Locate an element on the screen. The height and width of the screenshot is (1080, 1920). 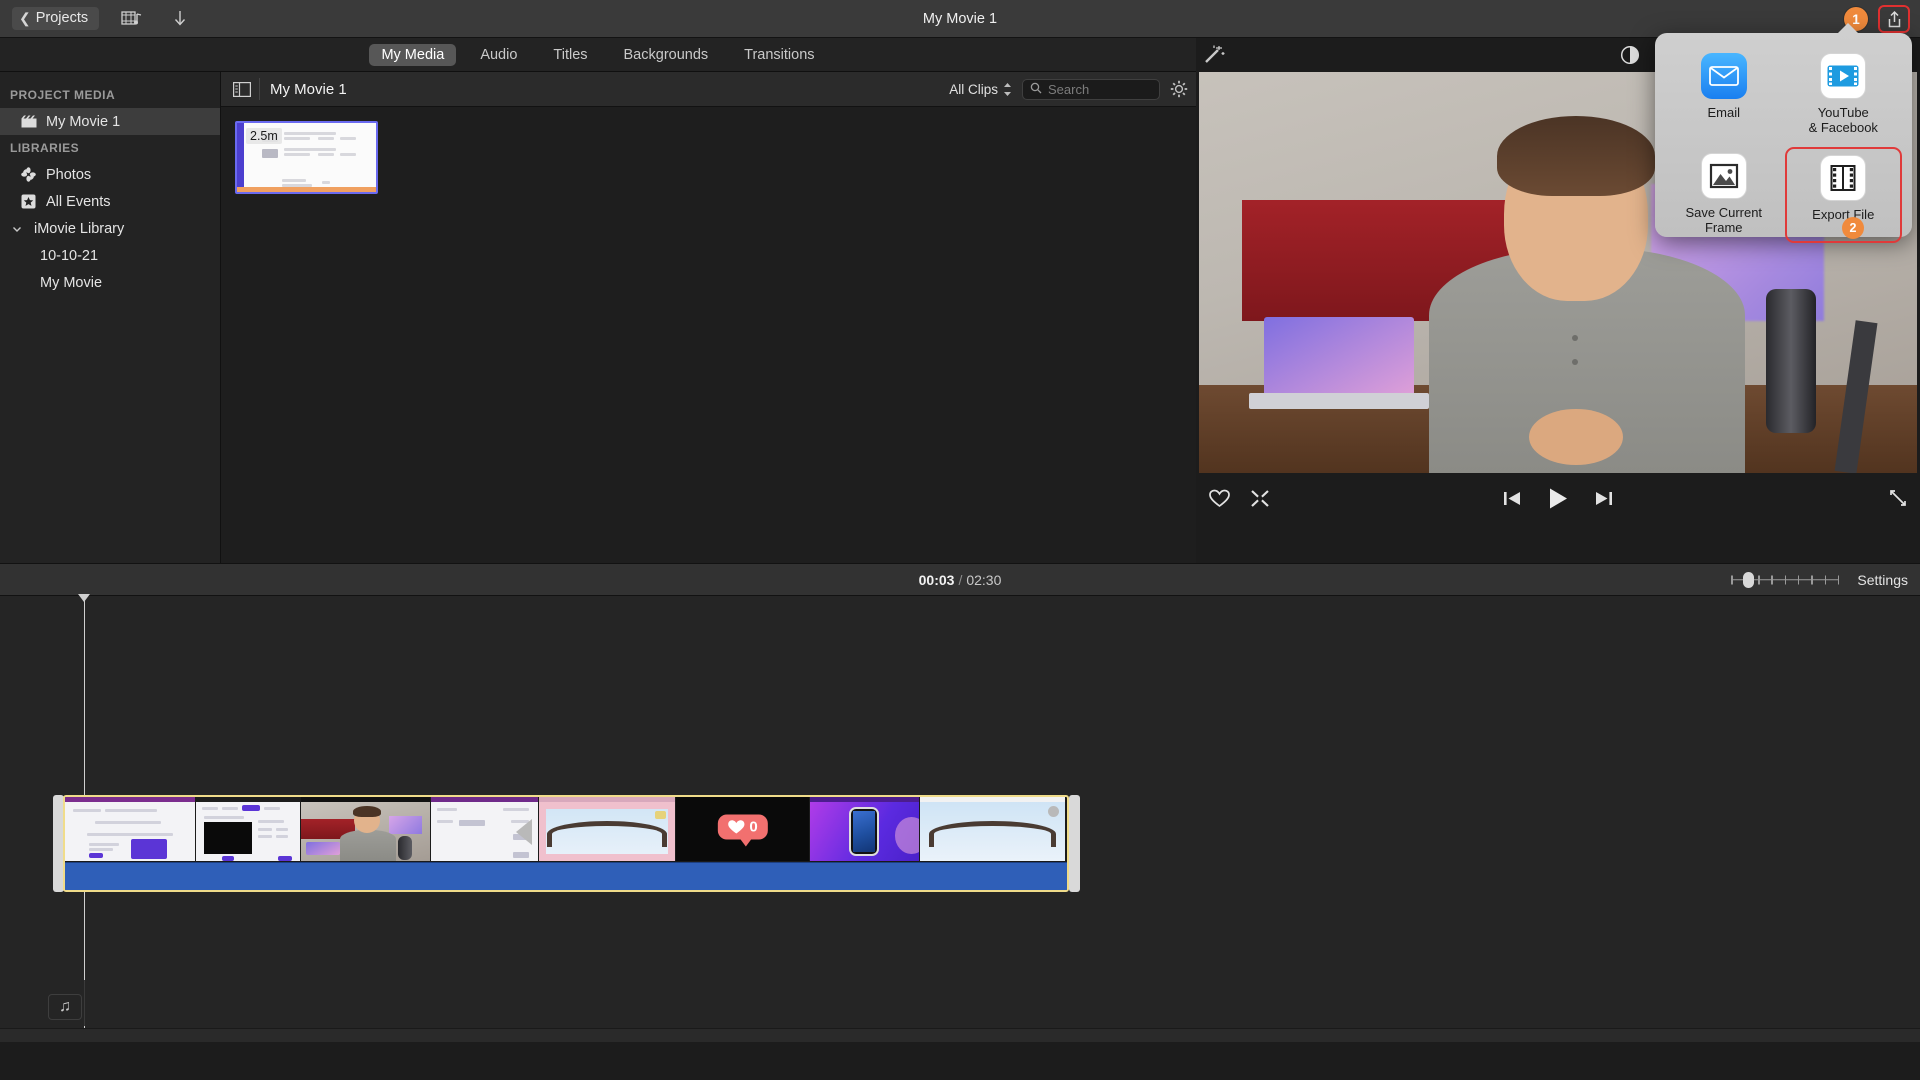
share-option-email: Email is located at coordinates (1724, 95).